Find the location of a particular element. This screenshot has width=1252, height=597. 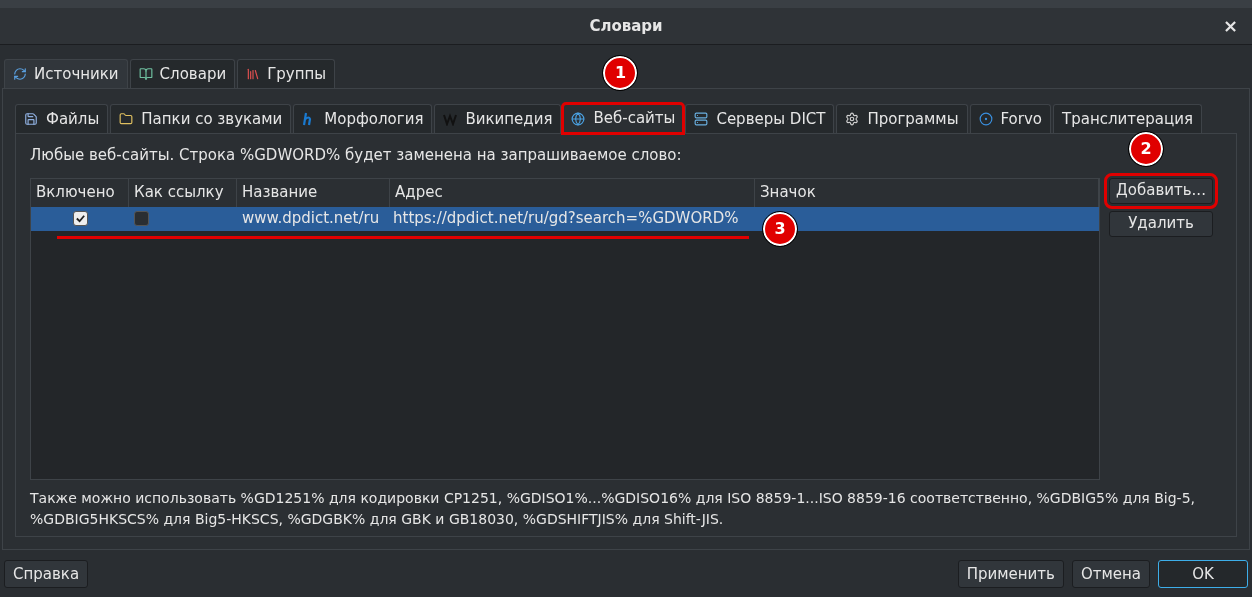

column-header: Как ссылку is located at coordinates (183, 192).